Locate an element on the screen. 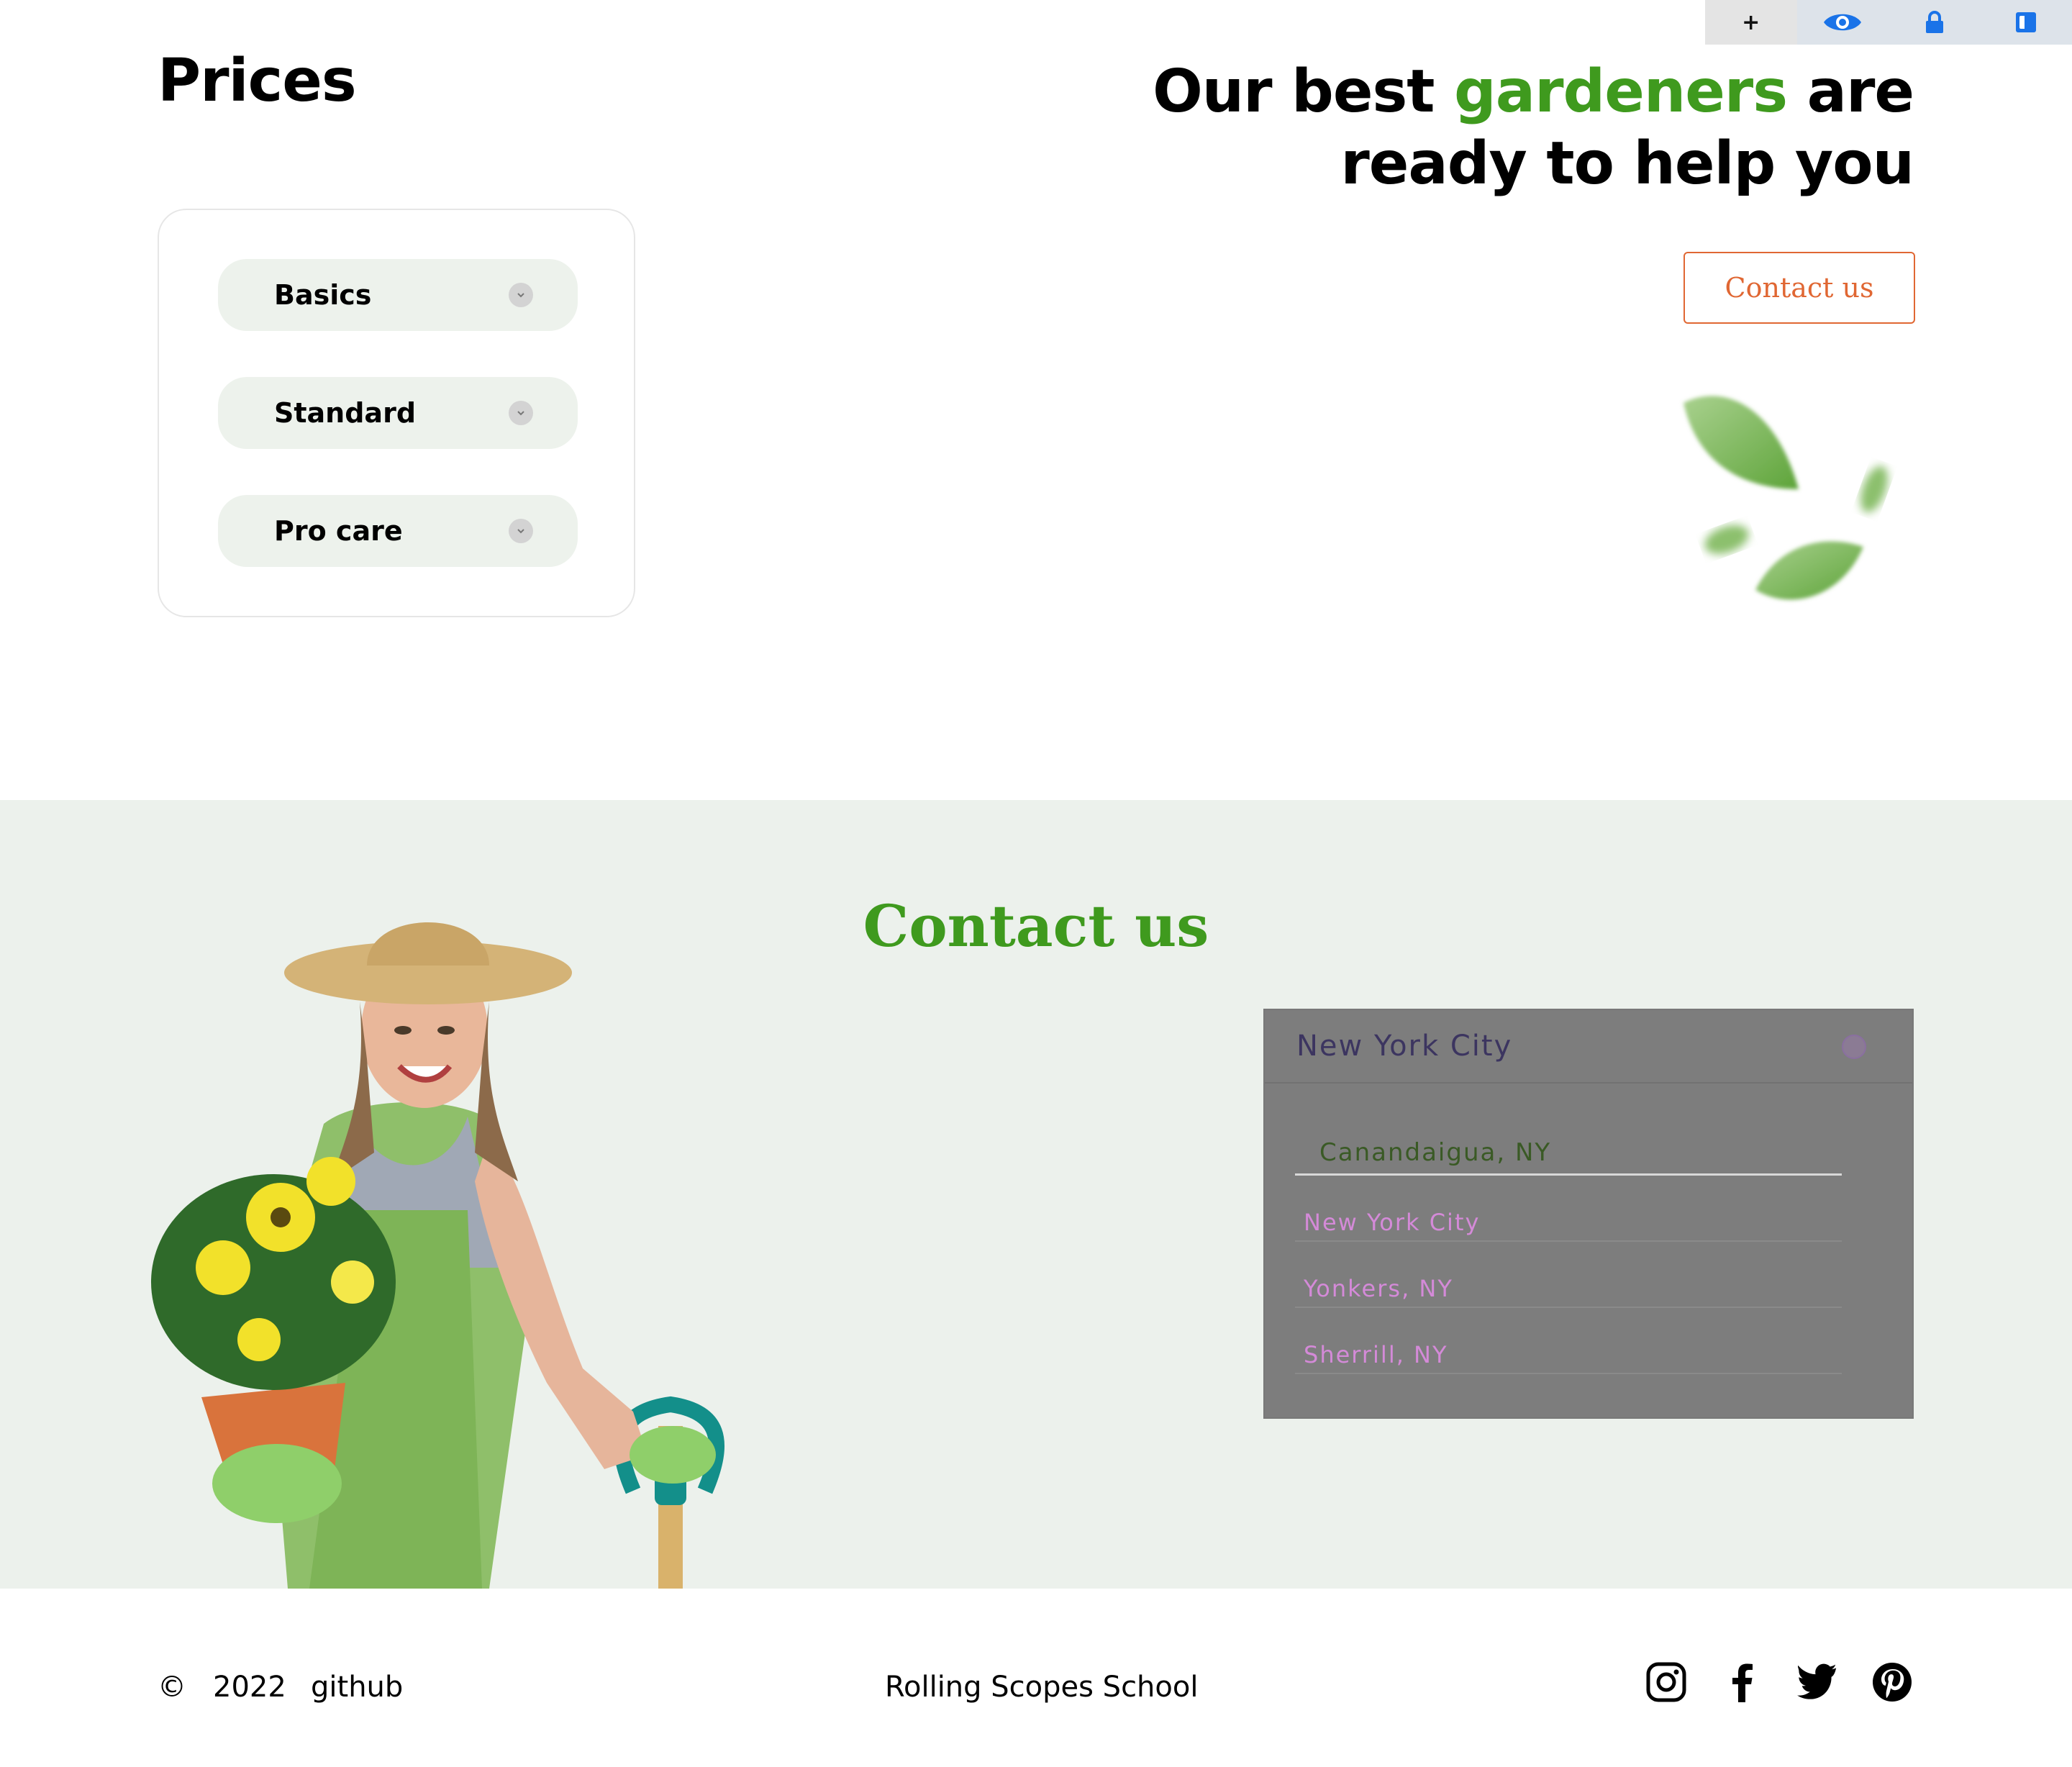 The height and width of the screenshot is (1767, 2072). twitter-icon is located at coordinates (1818, 1682).